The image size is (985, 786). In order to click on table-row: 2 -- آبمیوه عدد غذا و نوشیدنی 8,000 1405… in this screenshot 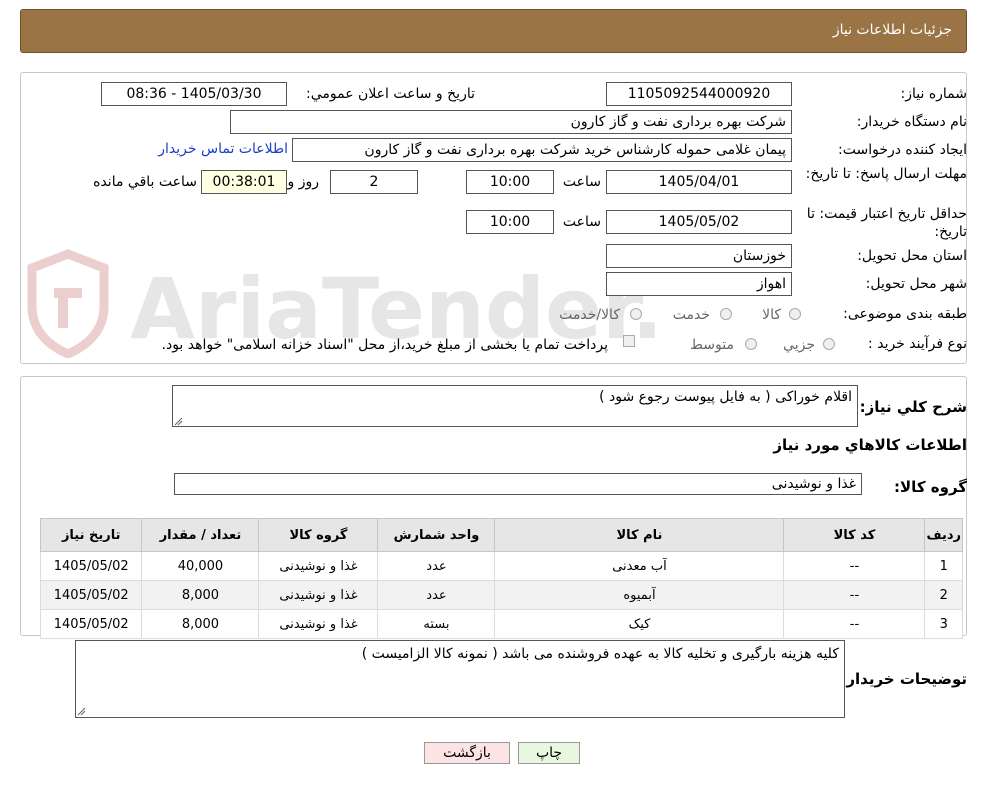, I will do `click(501, 595)`.